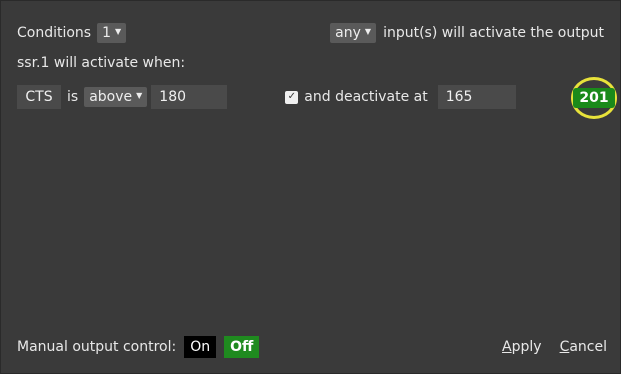 Image resolution: width=621 pixels, height=374 pixels. Describe the element at coordinates (493, 33) in the screenshot. I see `activation-description: input(s) will activate the output` at that location.